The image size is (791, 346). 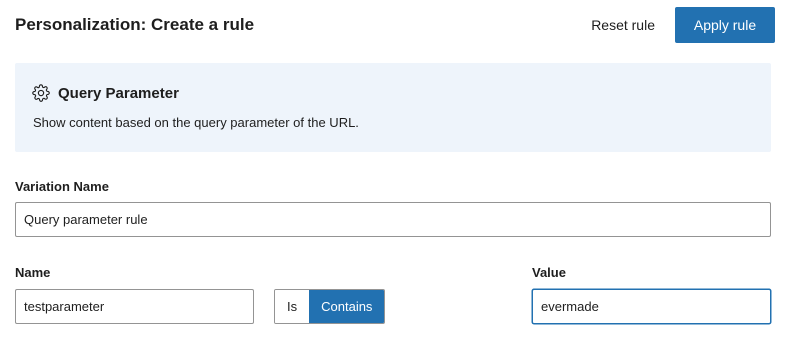 What do you see at coordinates (118, 93) in the screenshot?
I see `rule-type-title: Query Parameter` at bounding box center [118, 93].